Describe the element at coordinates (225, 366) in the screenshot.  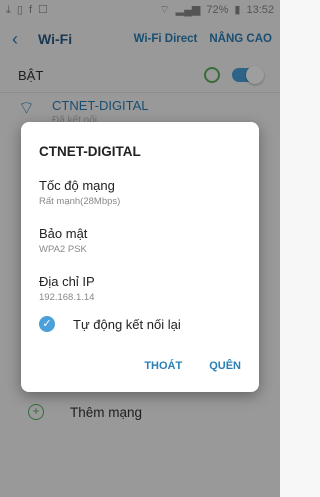
I see `forget-button: QUÊN` at that location.